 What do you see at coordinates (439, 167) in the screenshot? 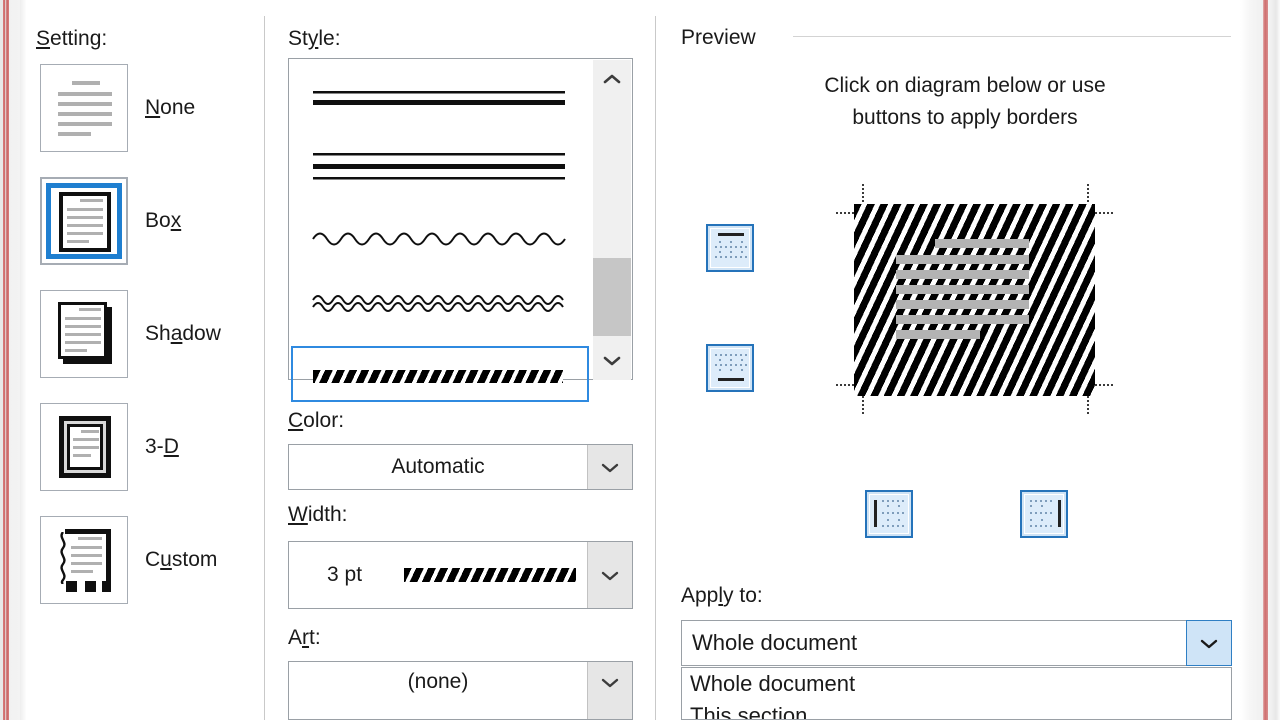
I see `style-item-triple-line` at bounding box center [439, 167].